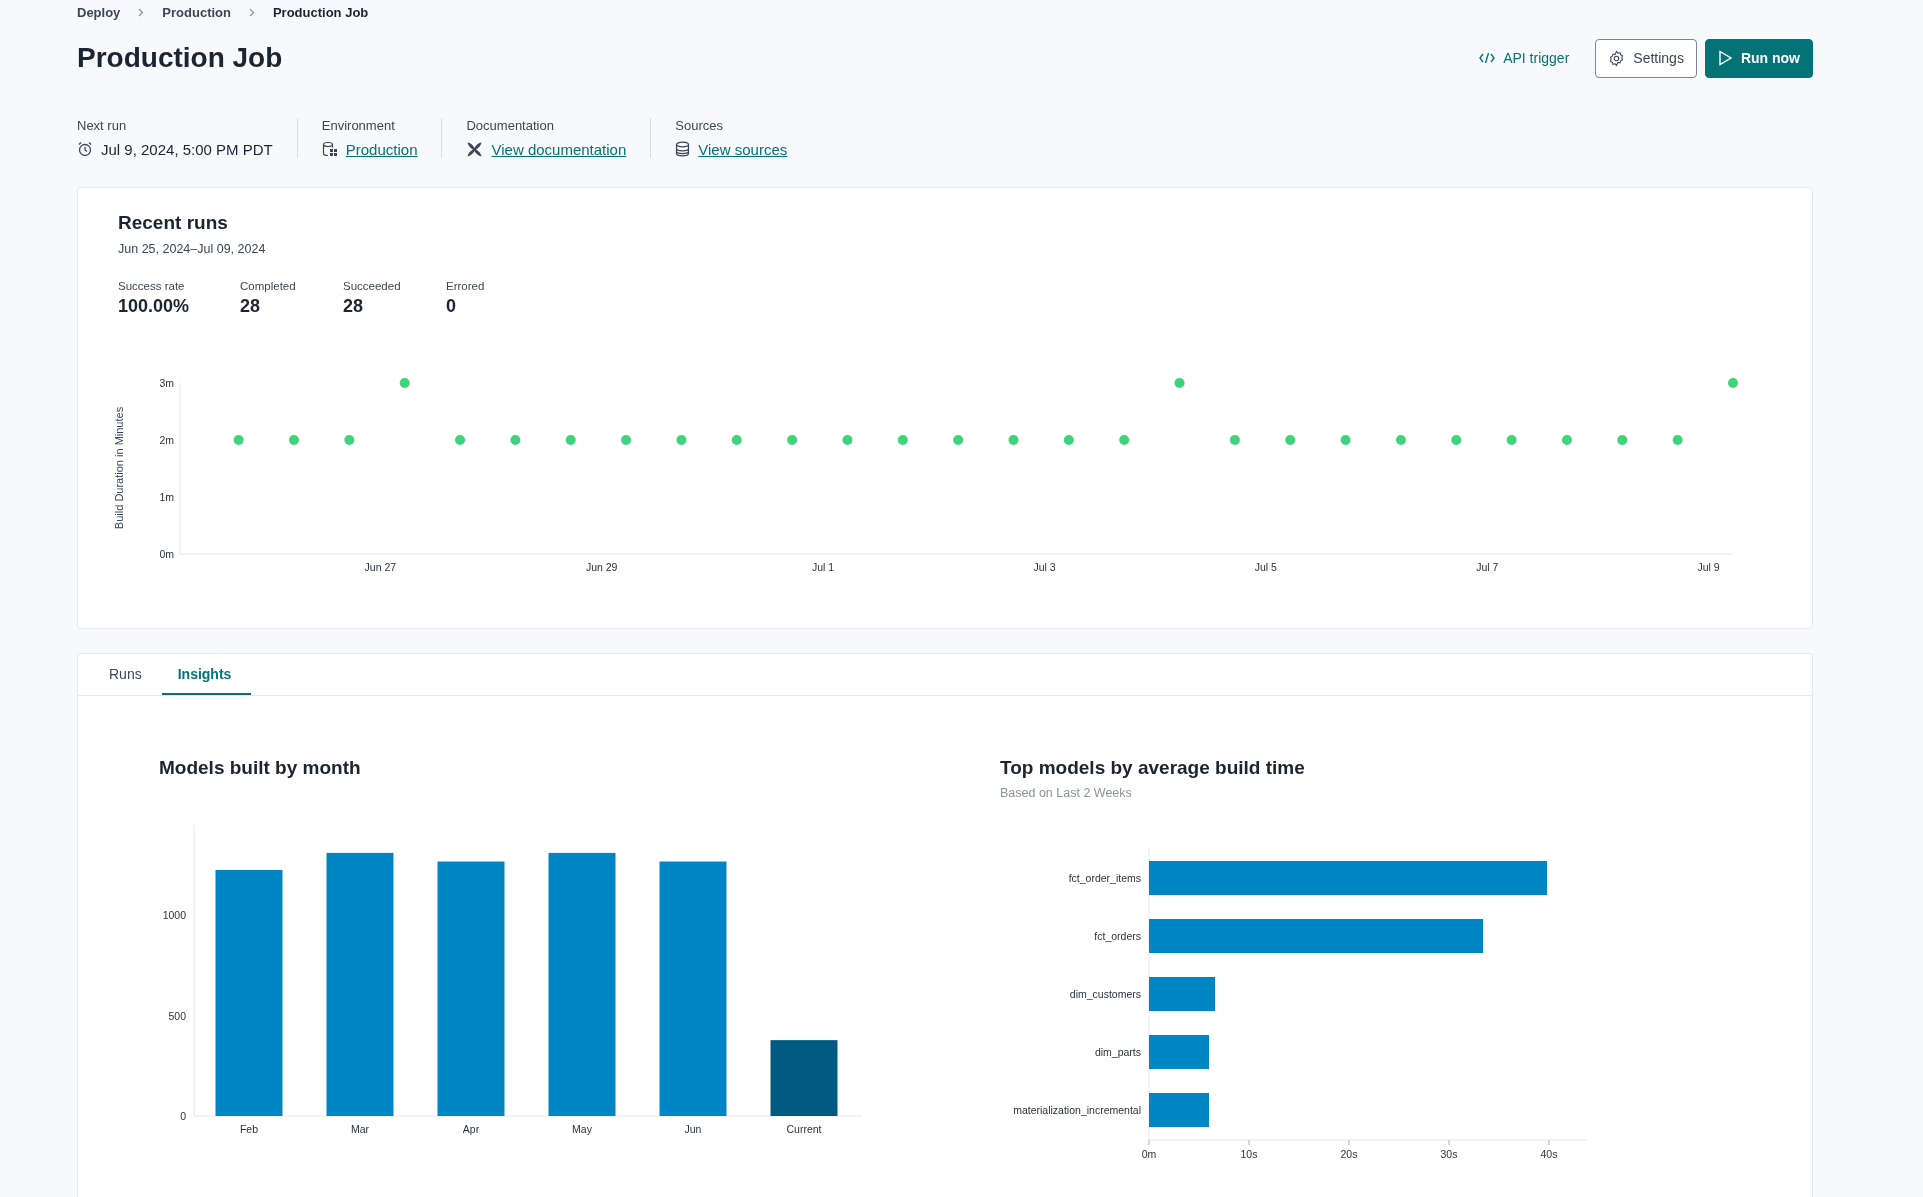  I want to click on meta-label: Documentation, so click(510, 125).